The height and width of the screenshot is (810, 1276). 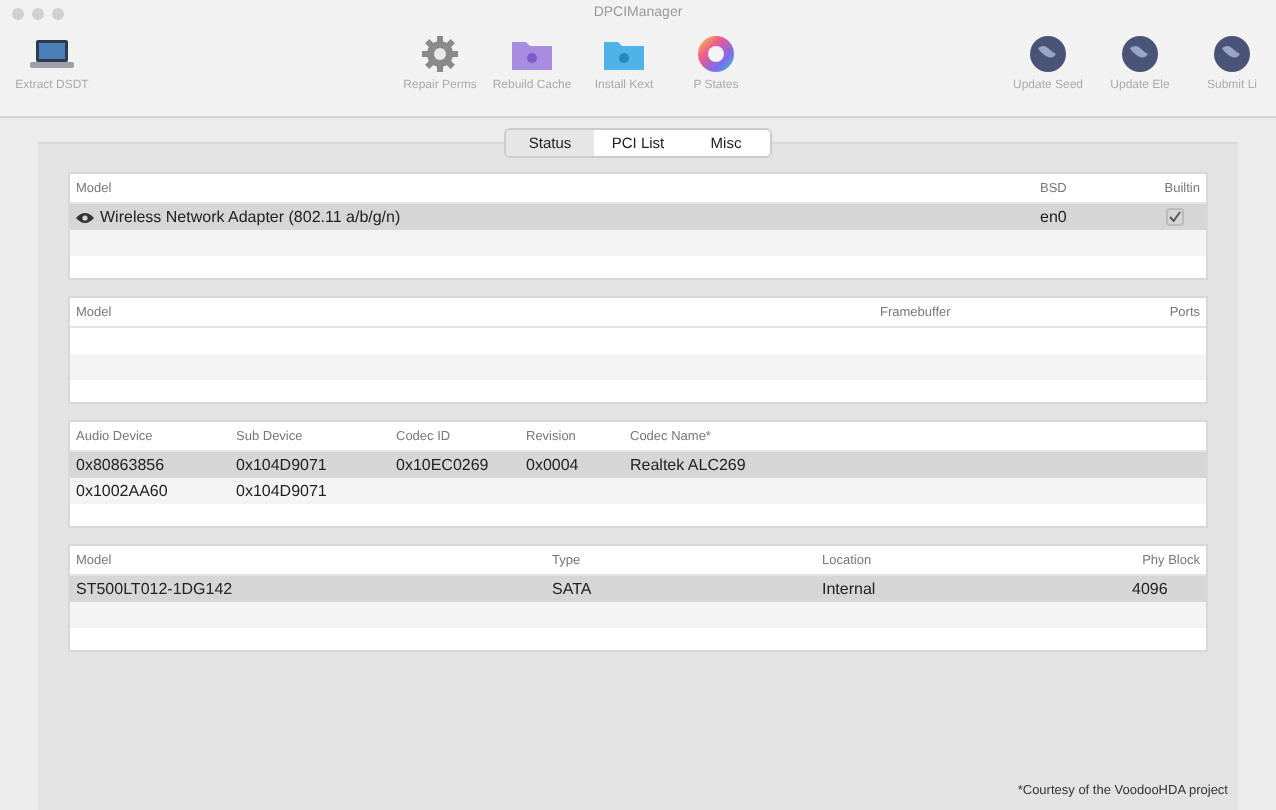 What do you see at coordinates (52, 54) in the screenshot?
I see `laptop-icon` at bounding box center [52, 54].